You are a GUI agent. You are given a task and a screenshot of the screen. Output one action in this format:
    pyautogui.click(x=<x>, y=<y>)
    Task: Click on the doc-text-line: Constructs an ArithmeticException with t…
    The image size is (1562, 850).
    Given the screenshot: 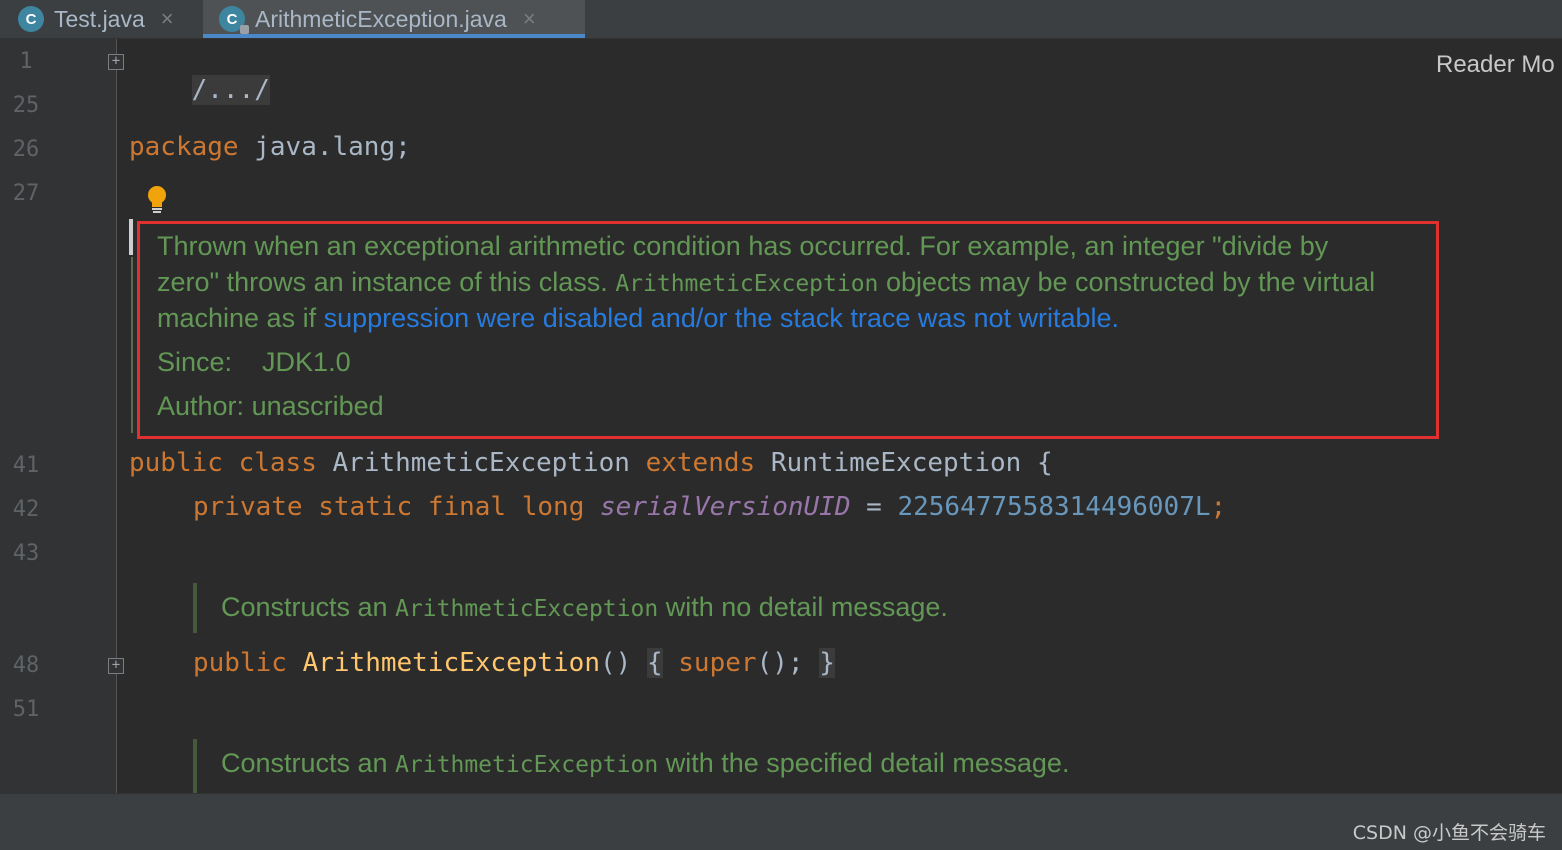 What is the action you would take?
    pyautogui.click(x=645, y=763)
    